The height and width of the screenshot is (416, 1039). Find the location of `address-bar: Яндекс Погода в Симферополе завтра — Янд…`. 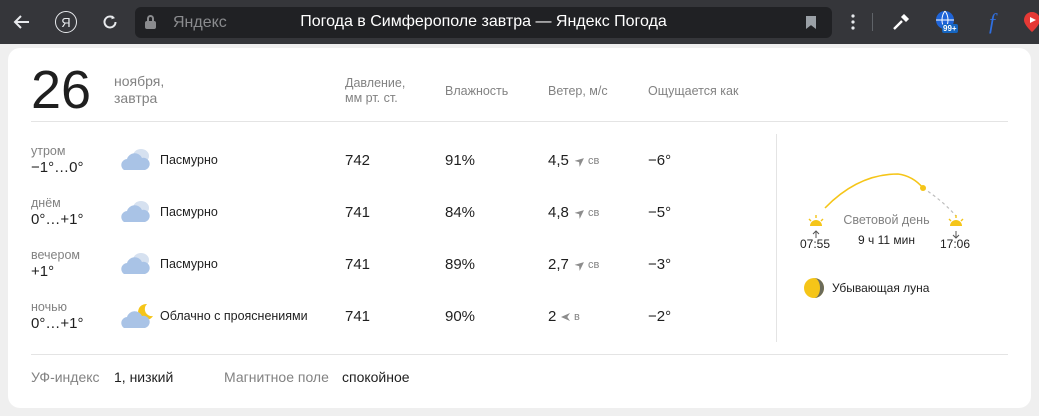

address-bar: Яндекс Погода в Симферополе завтра — Янд… is located at coordinates (483, 22).